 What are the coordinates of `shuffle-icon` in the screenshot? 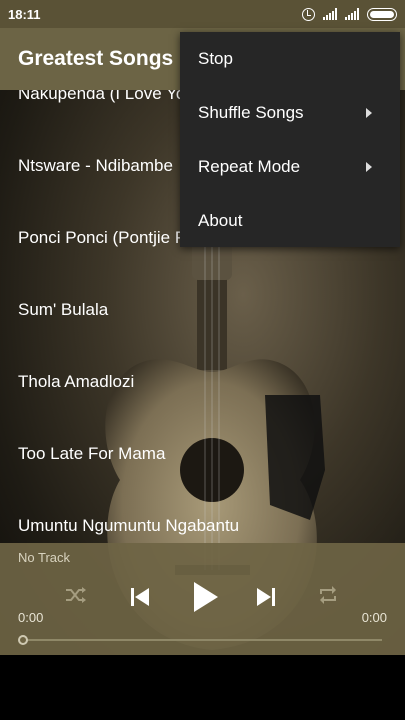 It's located at (76, 595).